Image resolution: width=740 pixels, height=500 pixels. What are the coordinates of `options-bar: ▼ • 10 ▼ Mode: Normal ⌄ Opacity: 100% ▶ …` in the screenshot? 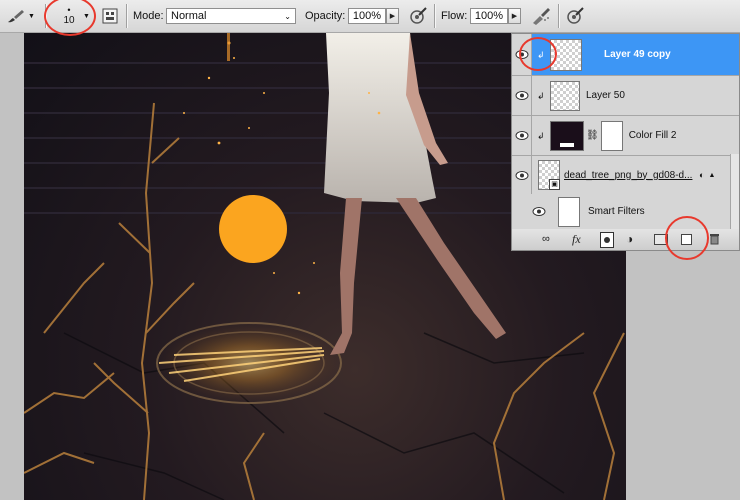 It's located at (370, 16).